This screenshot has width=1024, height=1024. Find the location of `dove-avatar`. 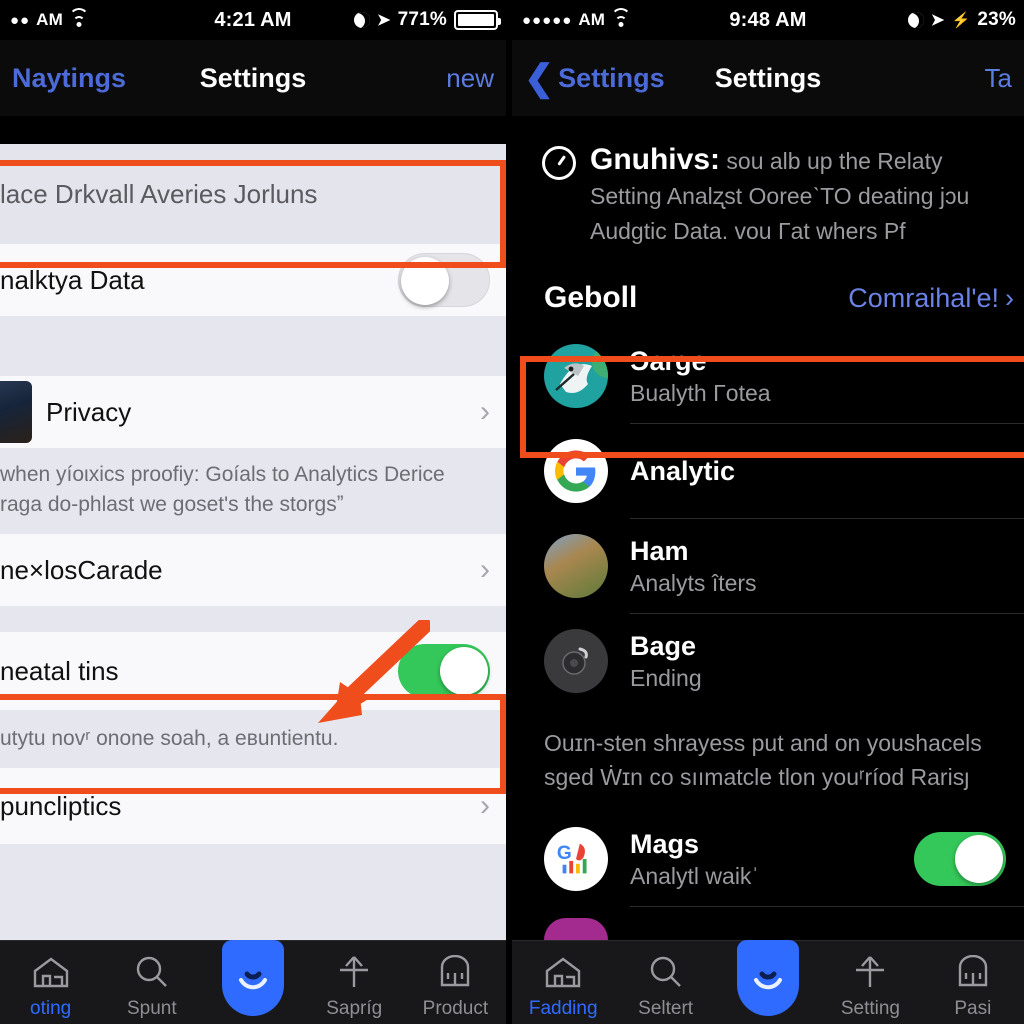

dove-avatar is located at coordinates (576, 376).